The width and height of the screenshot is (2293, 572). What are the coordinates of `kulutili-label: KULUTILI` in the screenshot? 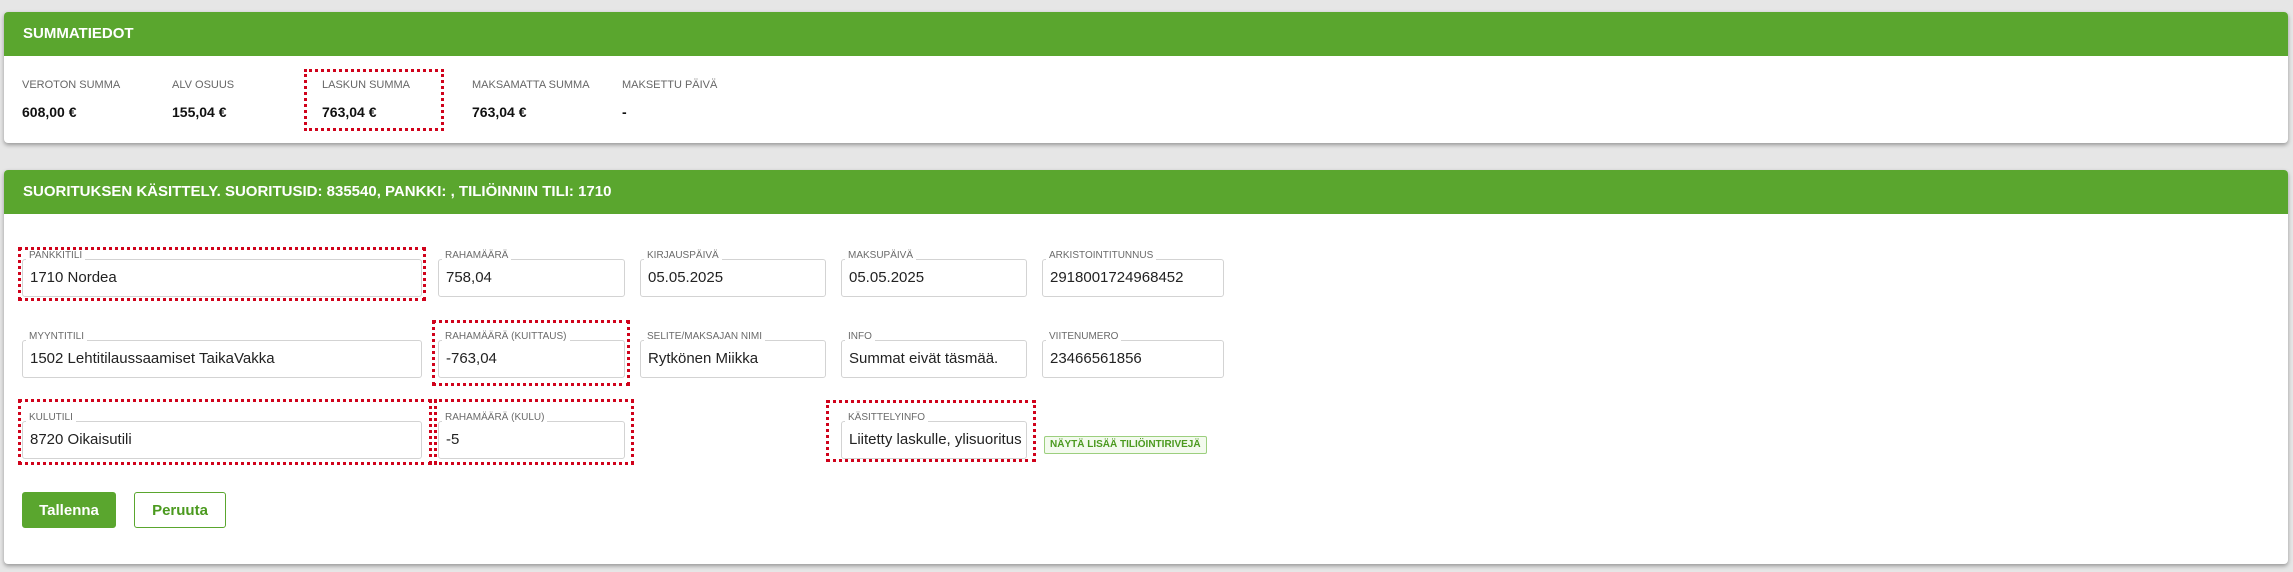 It's located at (51, 418).